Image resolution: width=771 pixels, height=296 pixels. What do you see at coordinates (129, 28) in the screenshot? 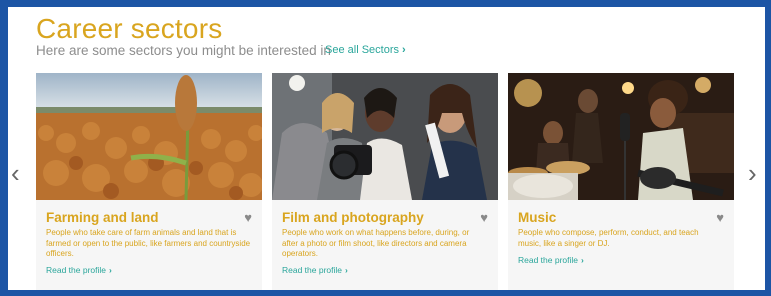
I see `section-title: Career sectors` at bounding box center [129, 28].